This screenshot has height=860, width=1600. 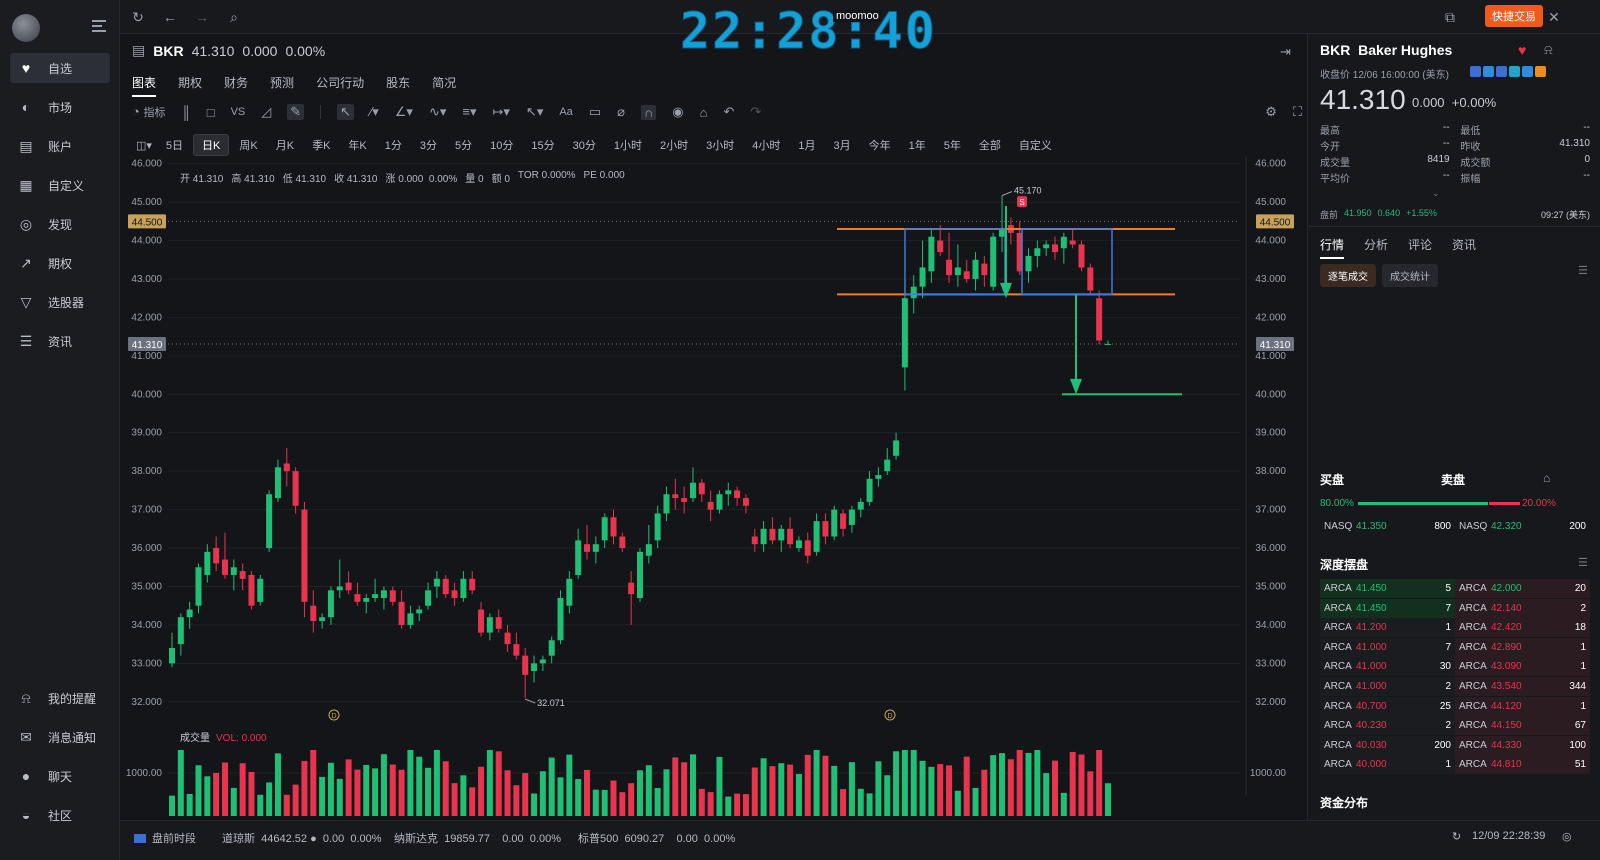 I want to click on favorite-heart-icon: ♥, so click(x=1522, y=50).